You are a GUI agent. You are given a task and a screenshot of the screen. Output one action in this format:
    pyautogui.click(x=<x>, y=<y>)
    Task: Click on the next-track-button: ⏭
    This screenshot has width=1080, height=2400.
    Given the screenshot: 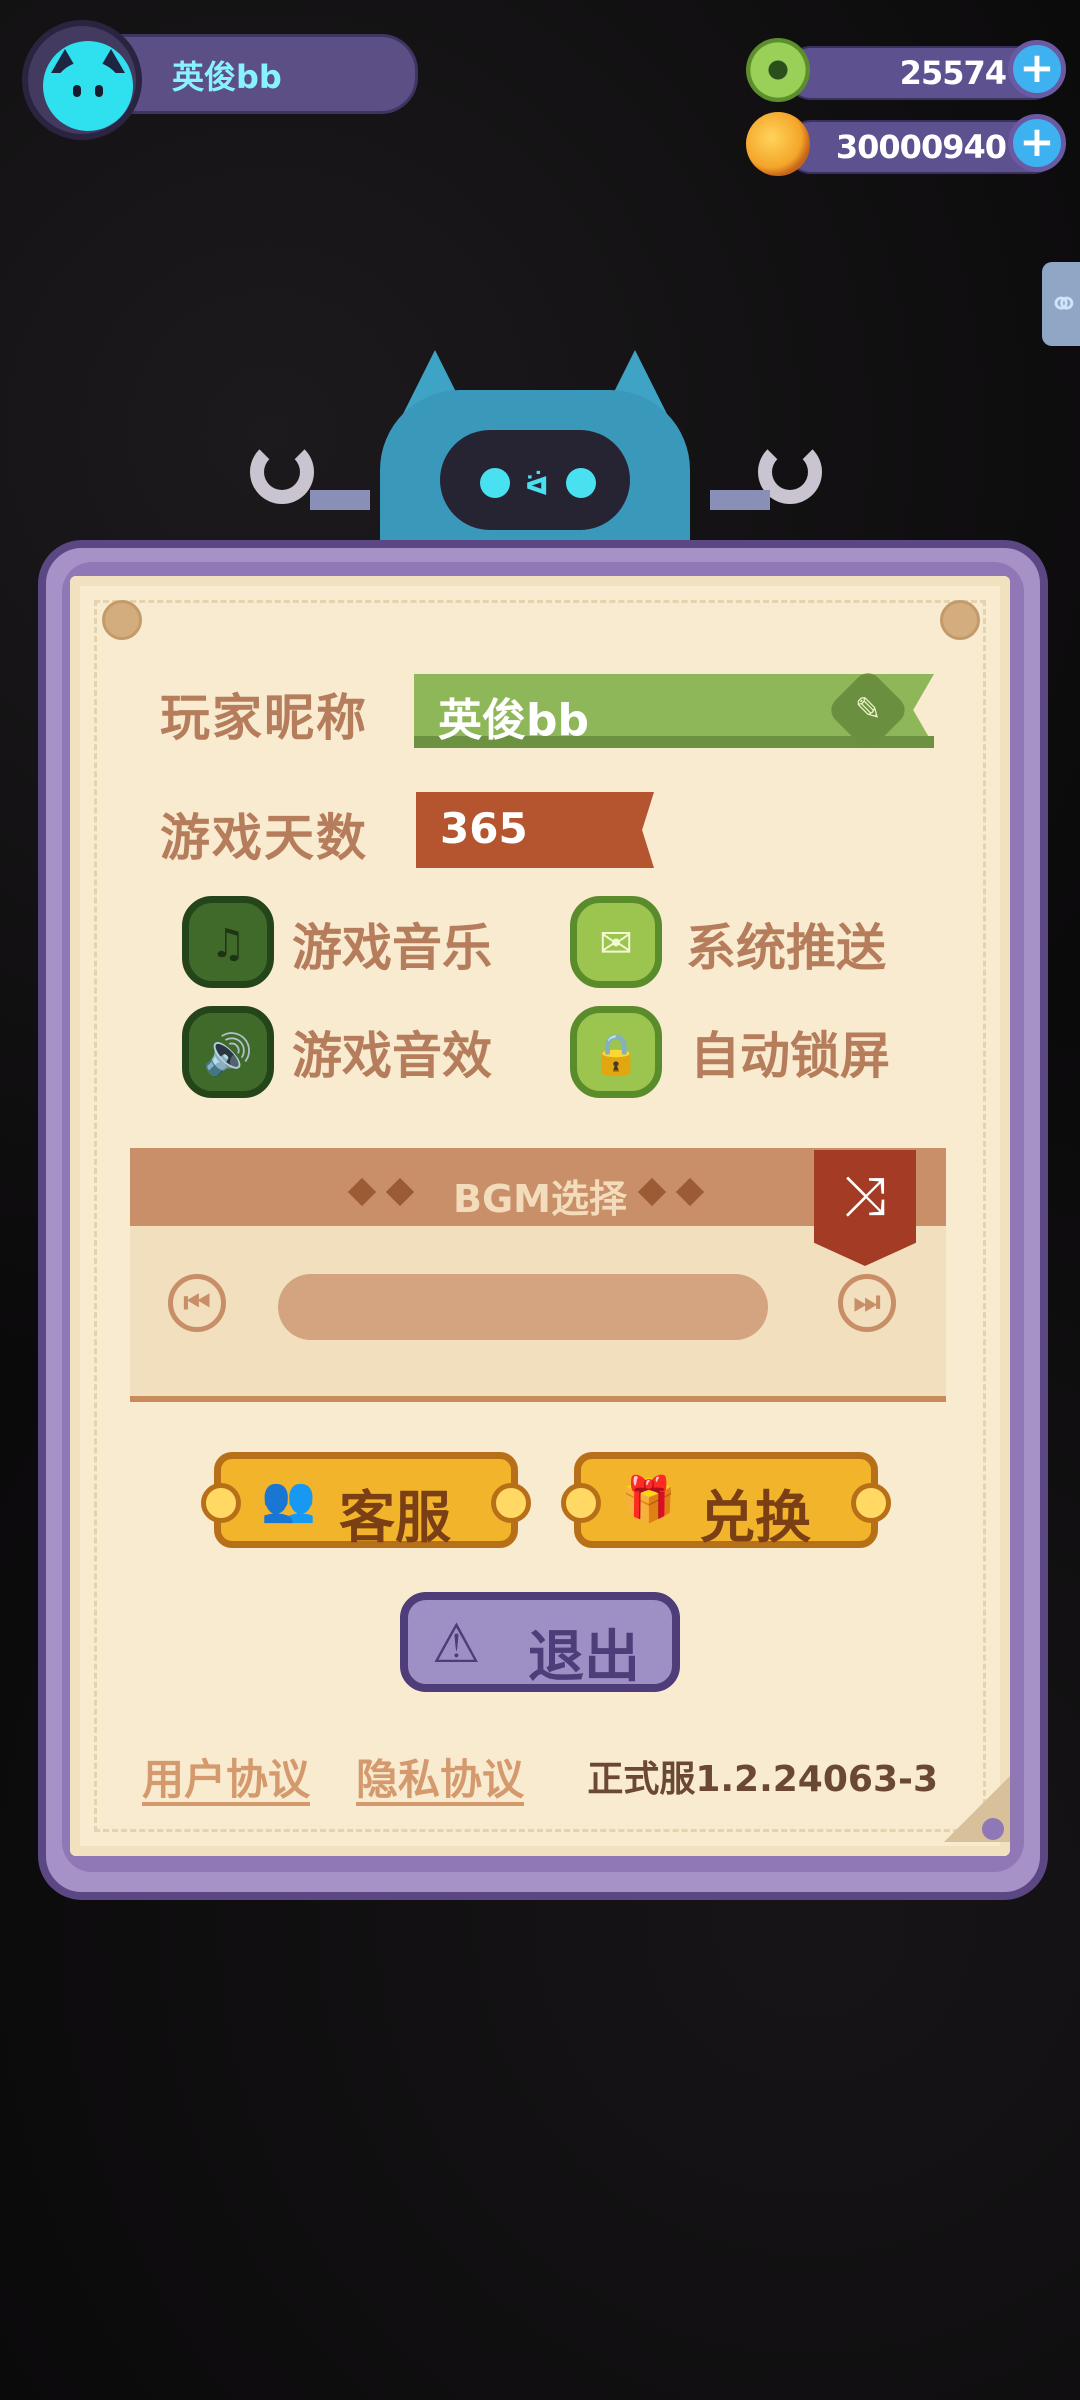 What is the action you would take?
    pyautogui.click(x=867, y=1303)
    